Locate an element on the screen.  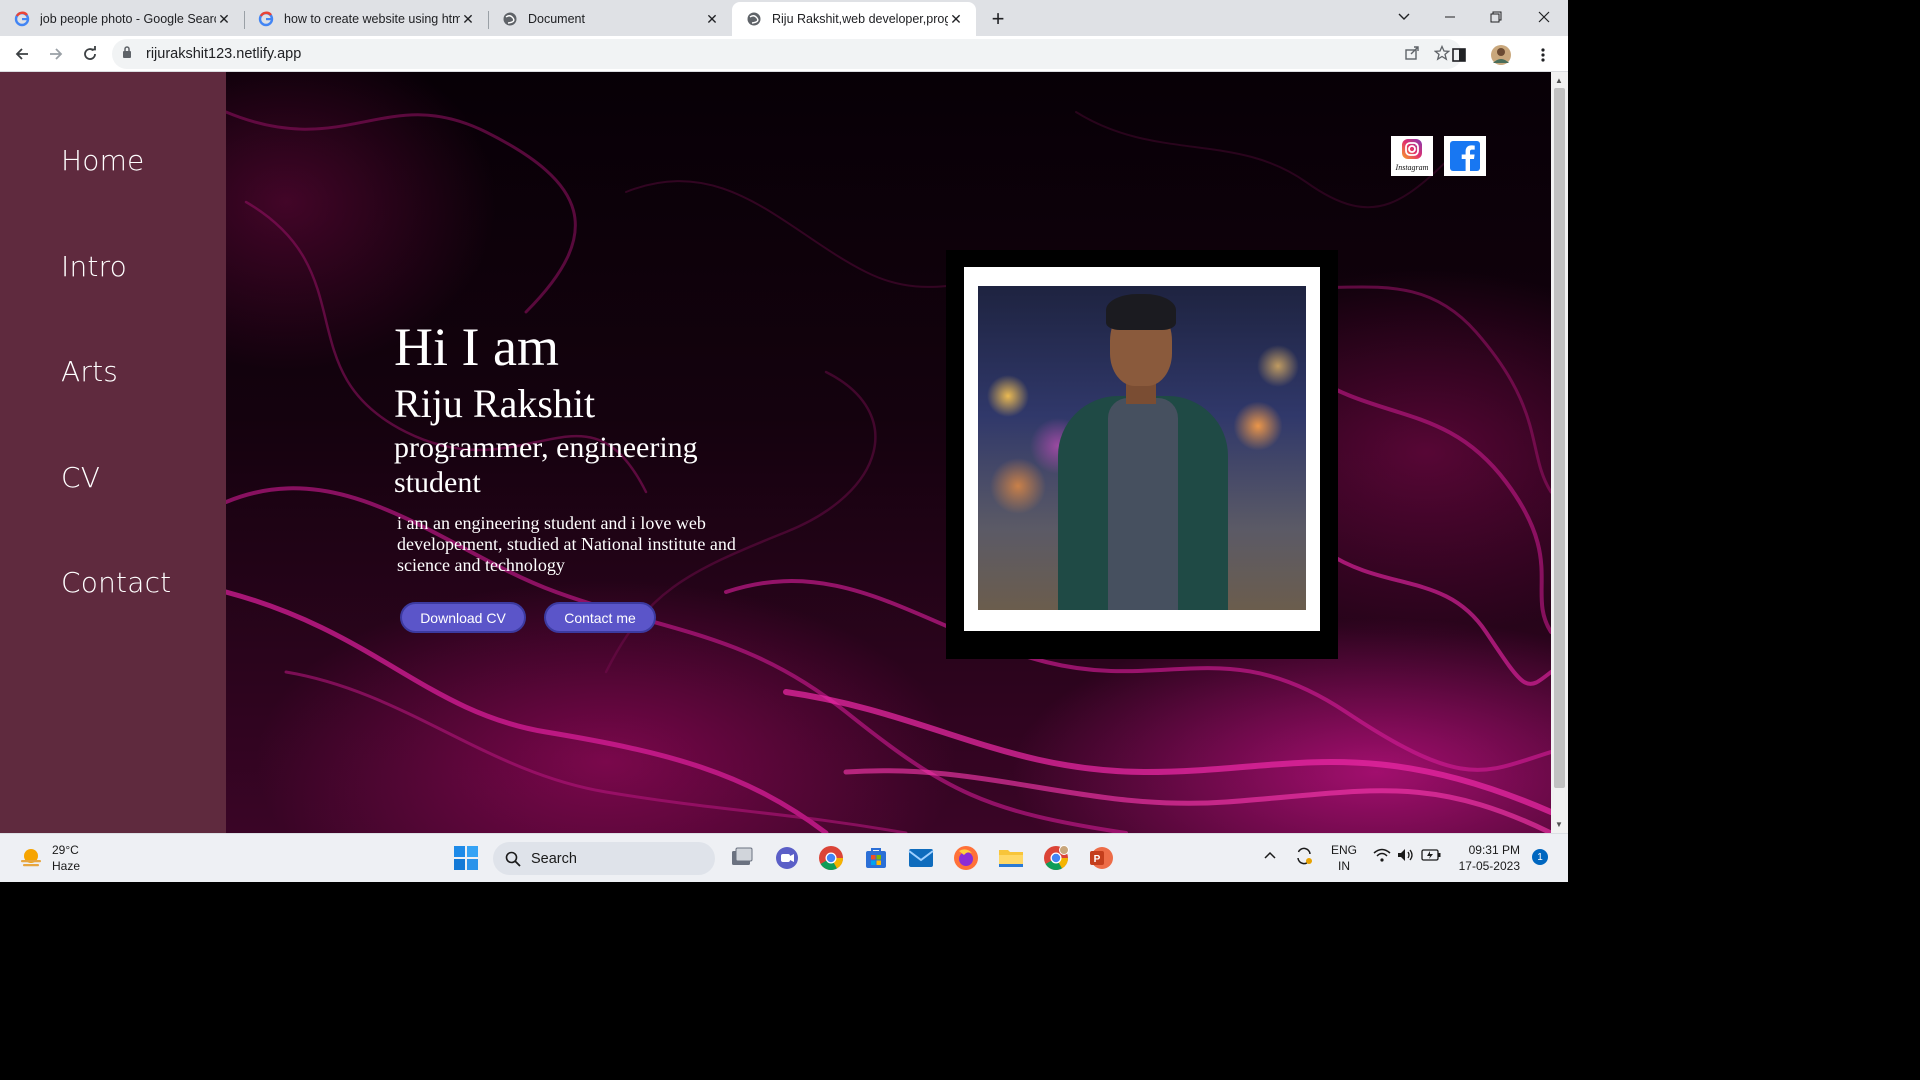
photo-frame is located at coordinates (1142, 449).